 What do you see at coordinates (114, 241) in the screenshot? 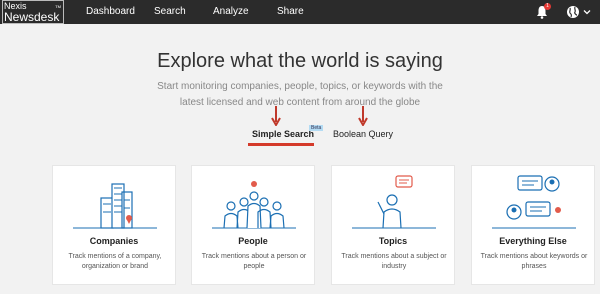
I see `card-title: Companies` at bounding box center [114, 241].